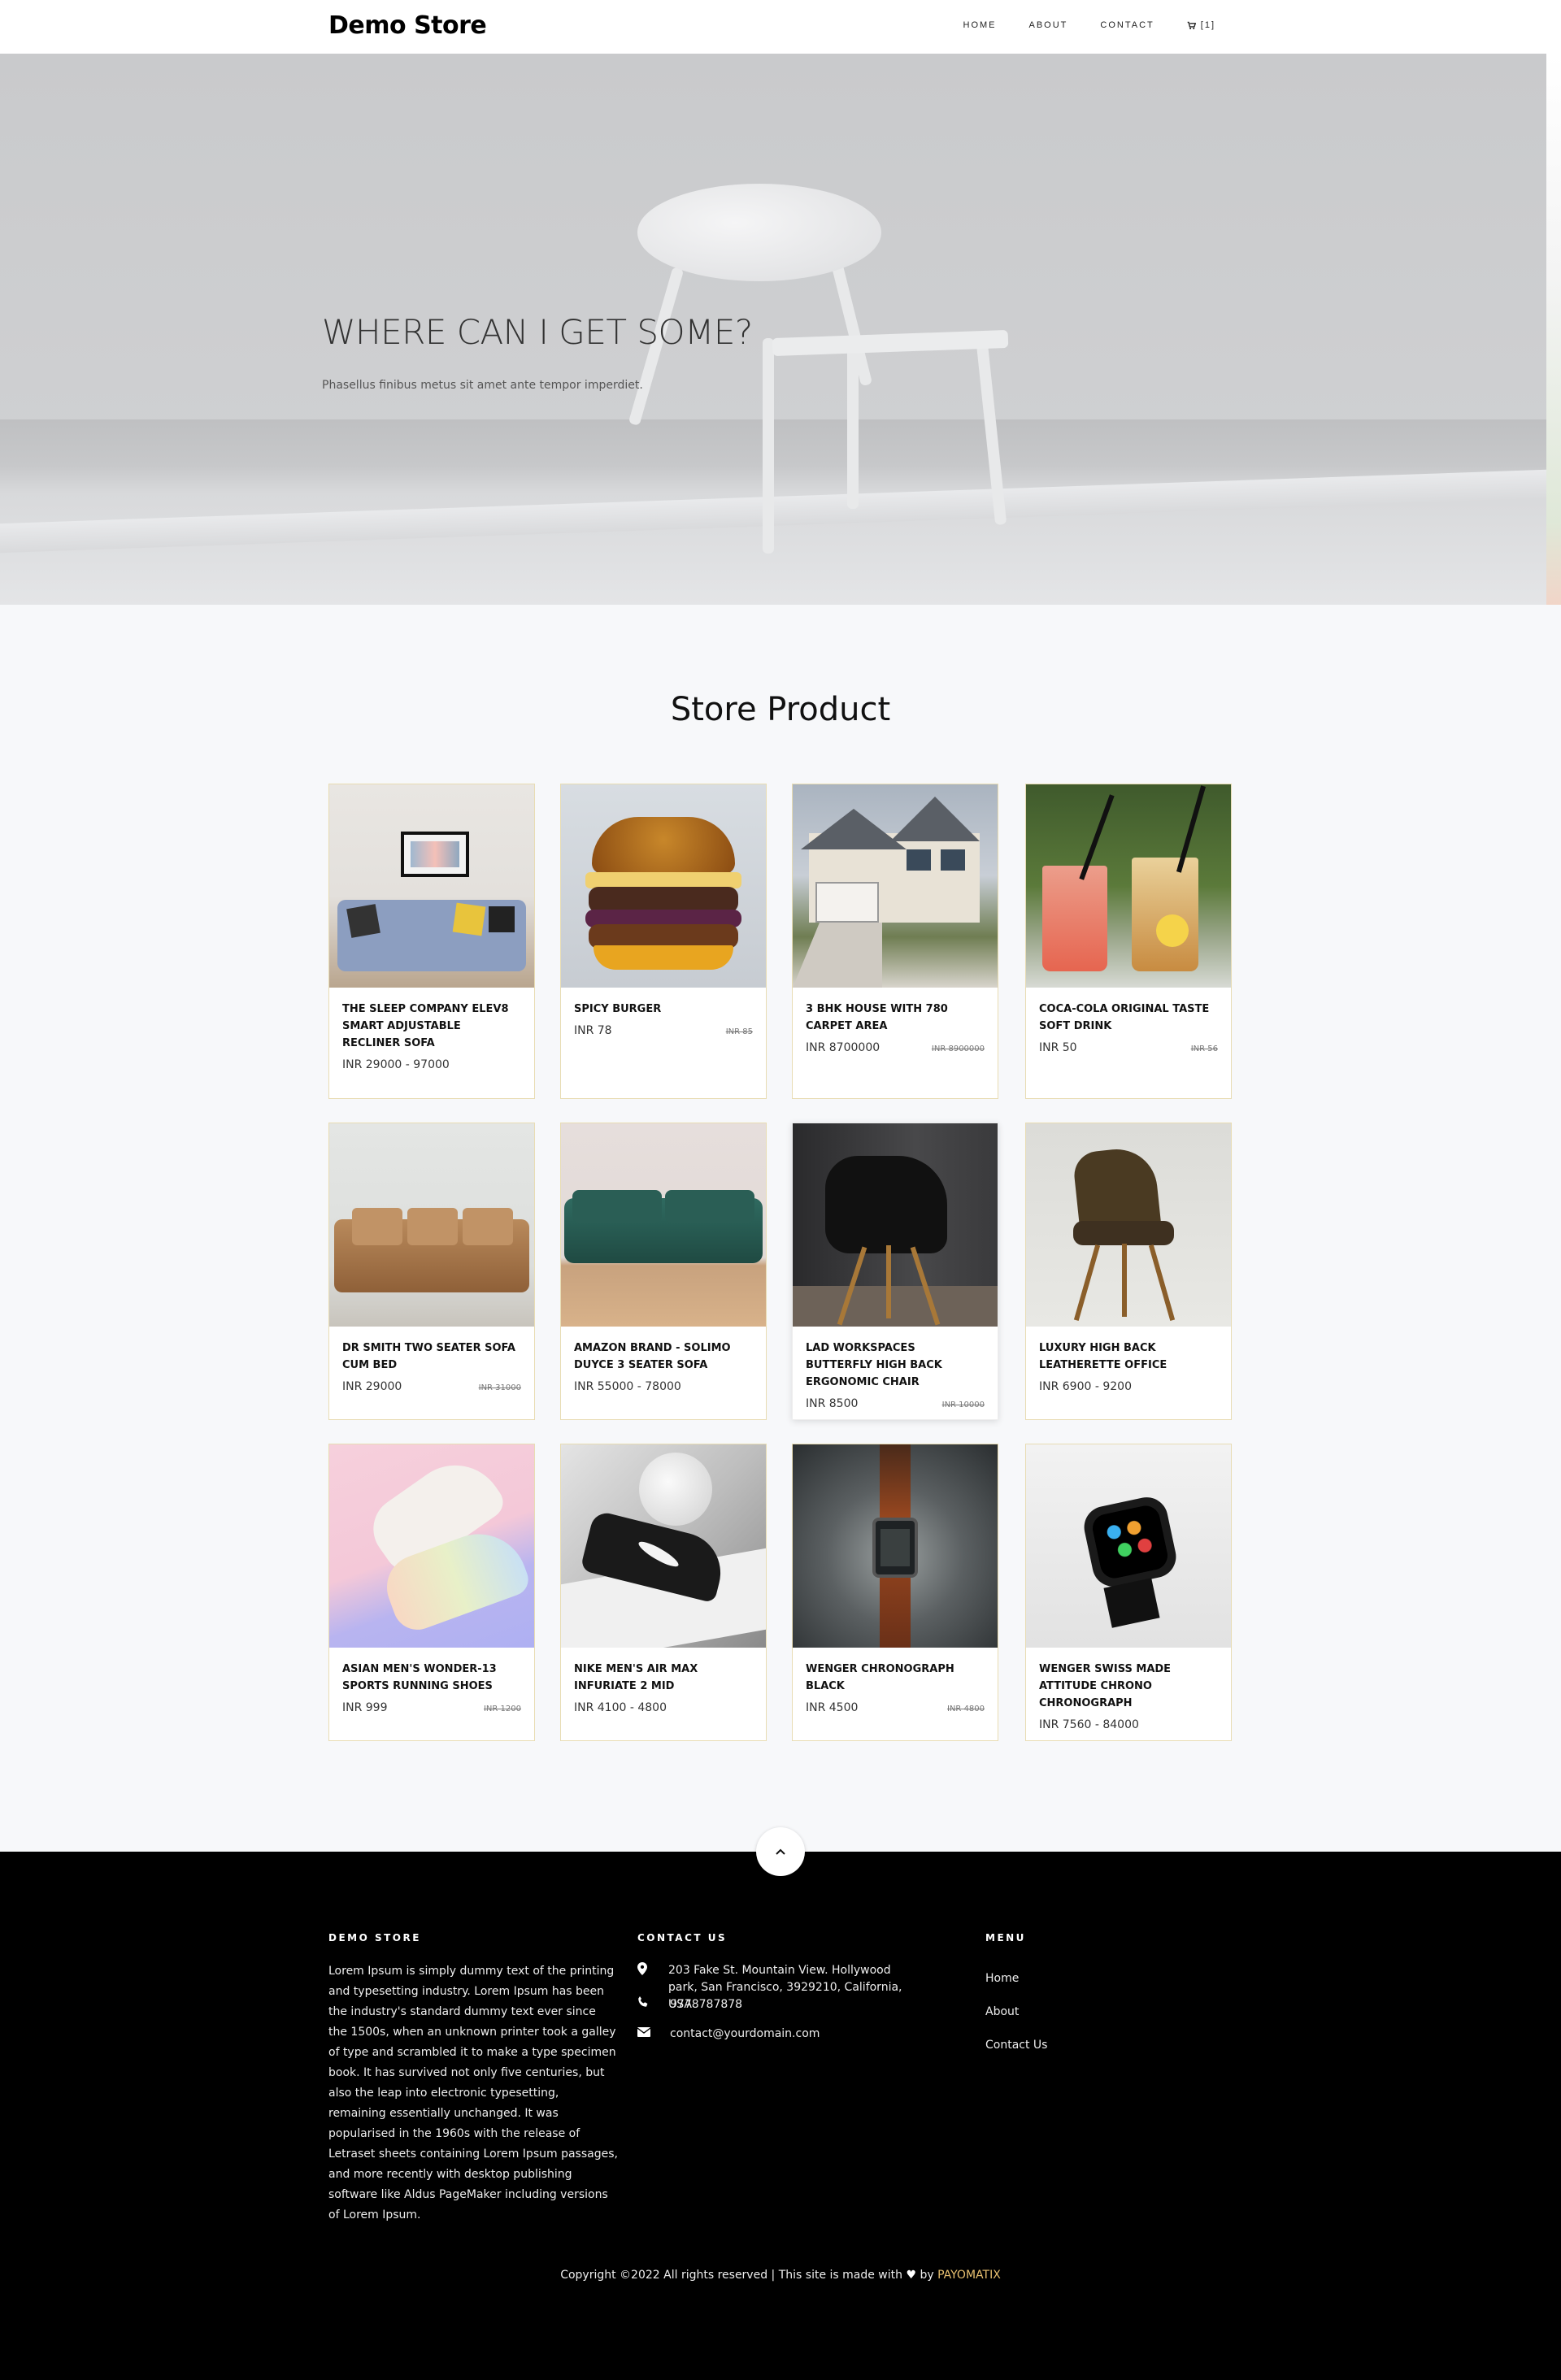 The image size is (1561, 2380). Describe the element at coordinates (431, 1225) in the screenshot. I see `product-image-leather-sofa` at that location.